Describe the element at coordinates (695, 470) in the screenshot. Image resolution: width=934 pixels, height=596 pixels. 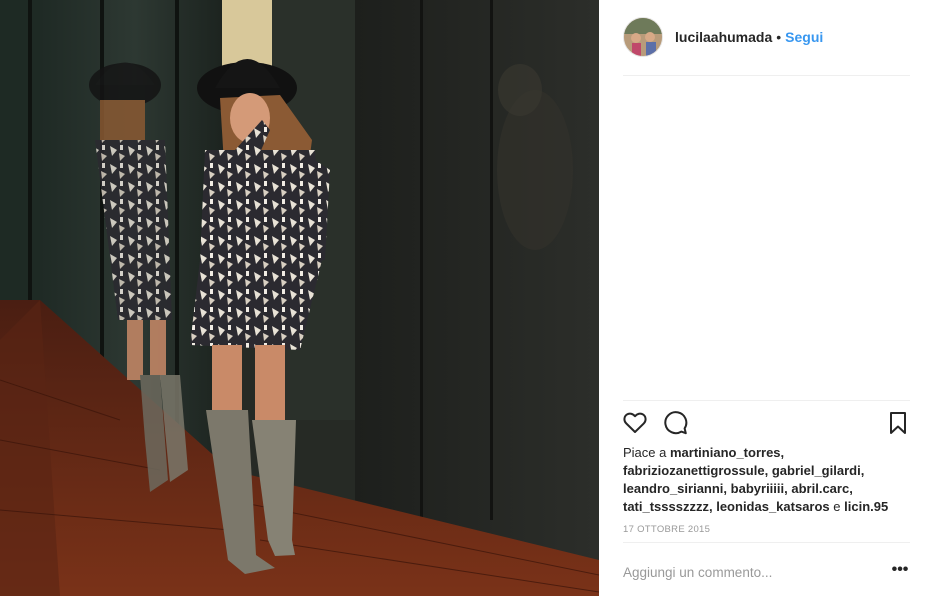
I see `liker-link: fabriziozanettigrossule,` at that location.